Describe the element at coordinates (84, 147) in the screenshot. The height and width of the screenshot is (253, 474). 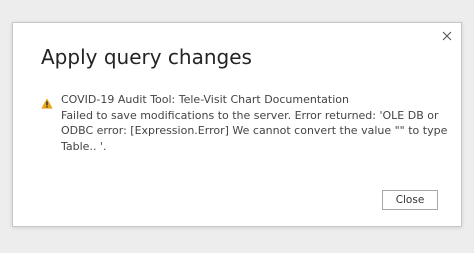
I see `error-line: Table.. '.` at that location.